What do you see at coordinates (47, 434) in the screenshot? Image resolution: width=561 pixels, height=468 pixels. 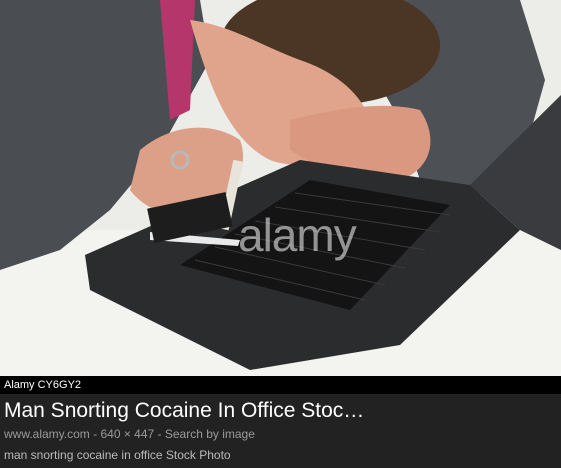 I see `domain-link: www.alamy.com` at bounding box center [47, 434].